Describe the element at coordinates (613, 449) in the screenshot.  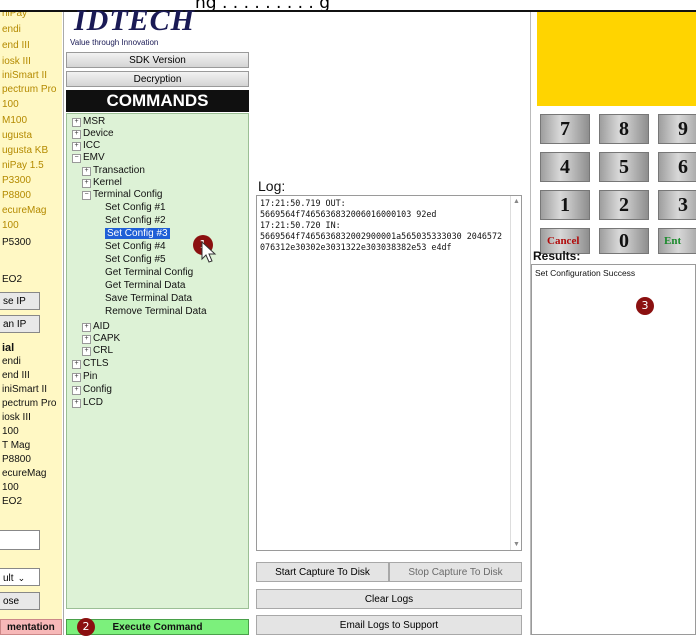
I see `results-textbox: Set Configuration Success` at that location.